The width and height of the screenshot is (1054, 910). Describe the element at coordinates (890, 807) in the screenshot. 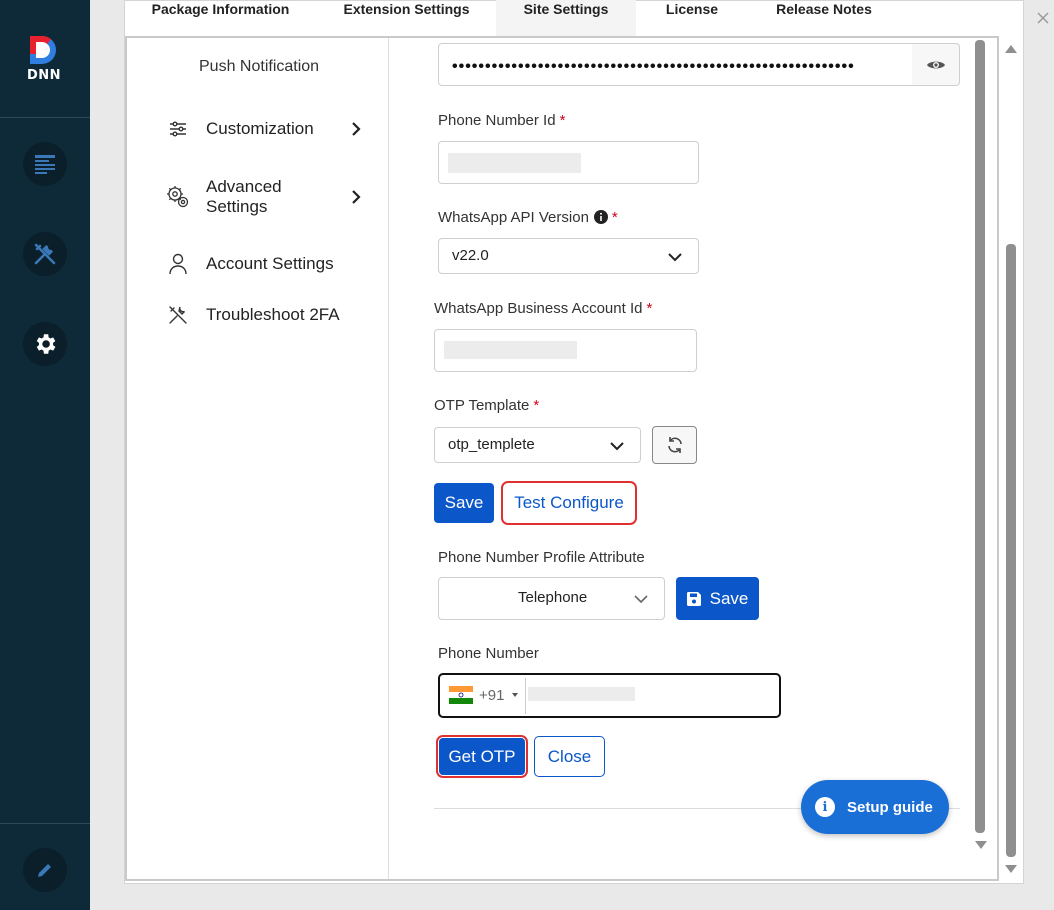

I see `setup-guide-label: Setup guide` at that location.